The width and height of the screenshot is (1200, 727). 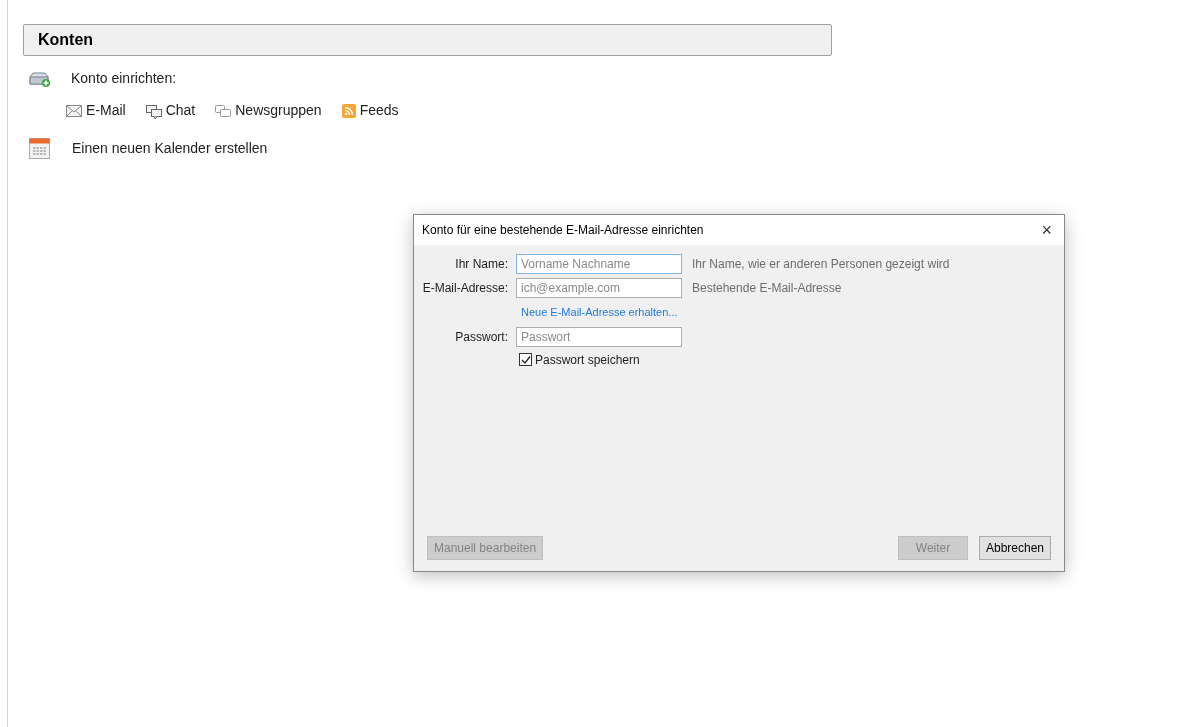 I want to click on chat-bubbles-icon, so click(x=153, y=110).